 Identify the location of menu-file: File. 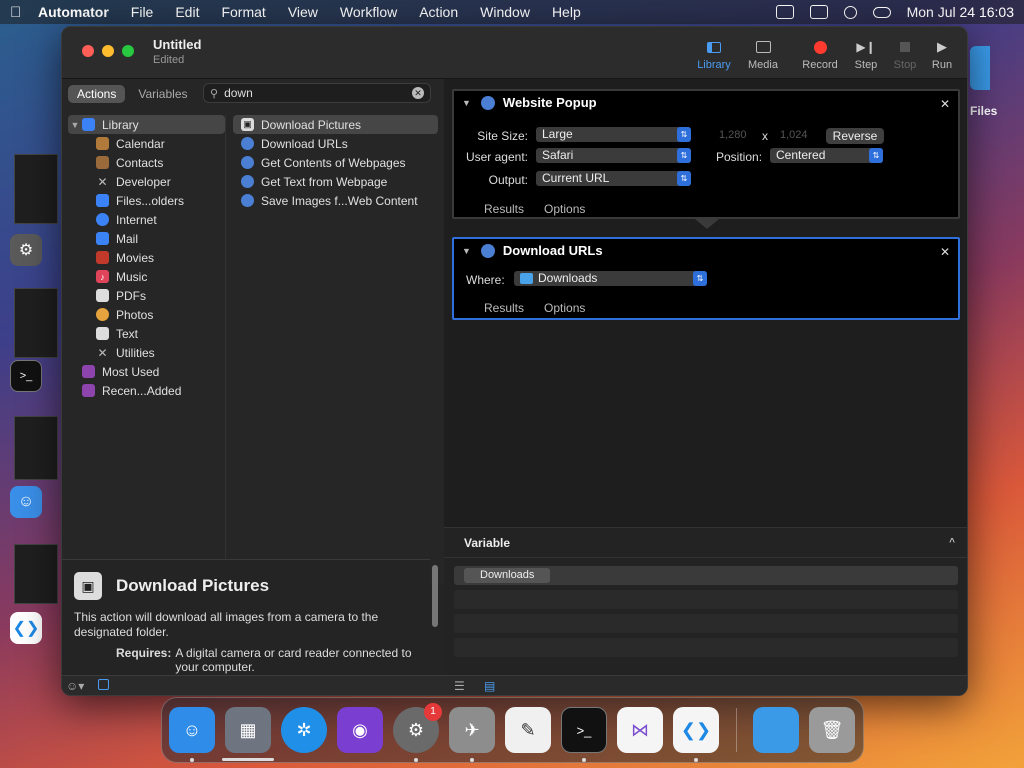
(142, 12).